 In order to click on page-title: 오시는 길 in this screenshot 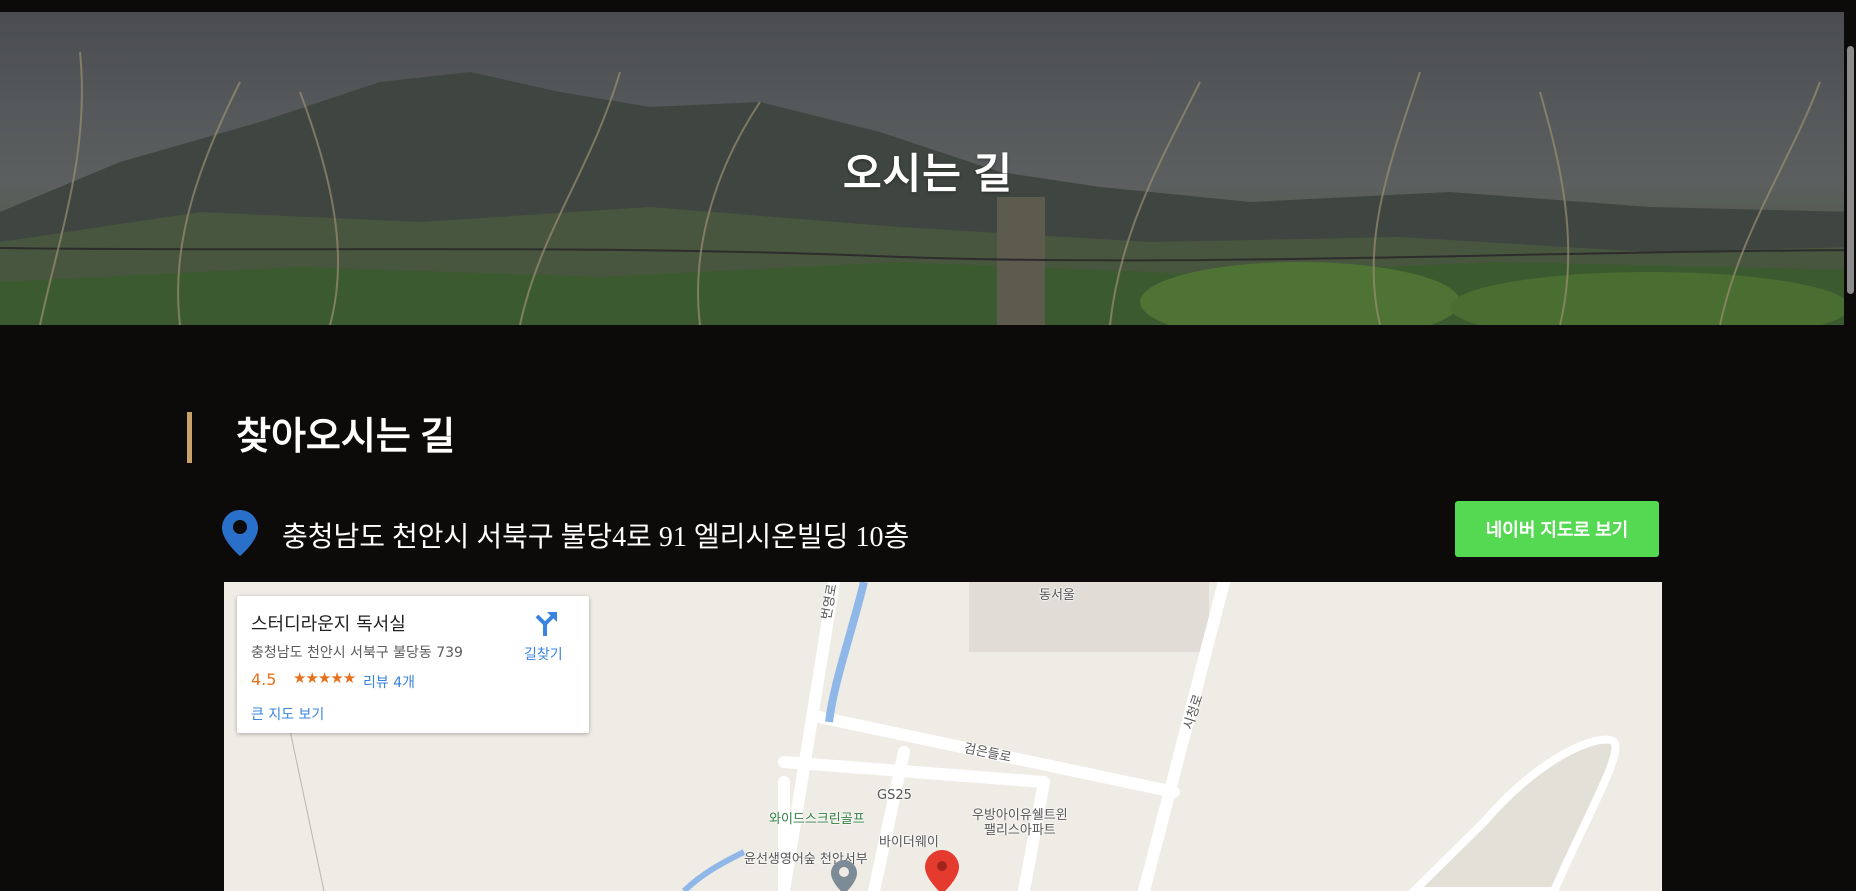, I will do `click(928, 175)`.